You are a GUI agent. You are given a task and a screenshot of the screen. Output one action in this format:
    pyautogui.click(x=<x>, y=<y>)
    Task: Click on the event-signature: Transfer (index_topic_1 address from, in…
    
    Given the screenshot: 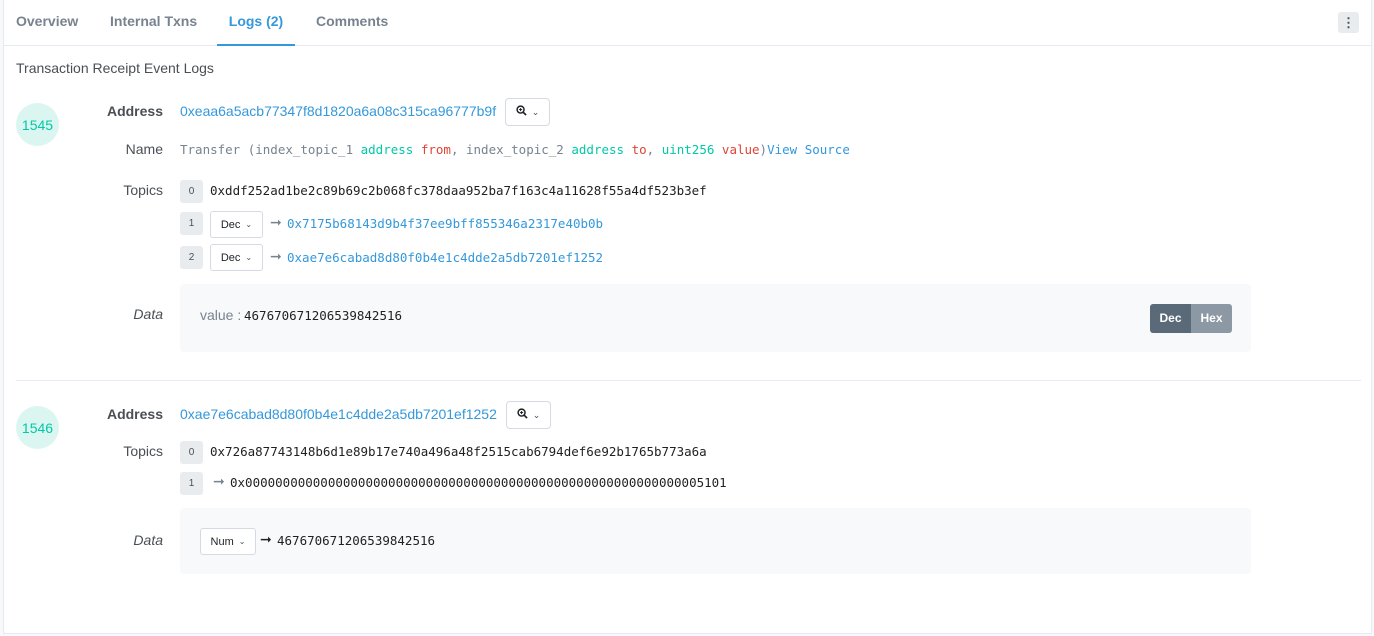 What is the action you would take?
    pyautogui.click(x=515, y=149)
    